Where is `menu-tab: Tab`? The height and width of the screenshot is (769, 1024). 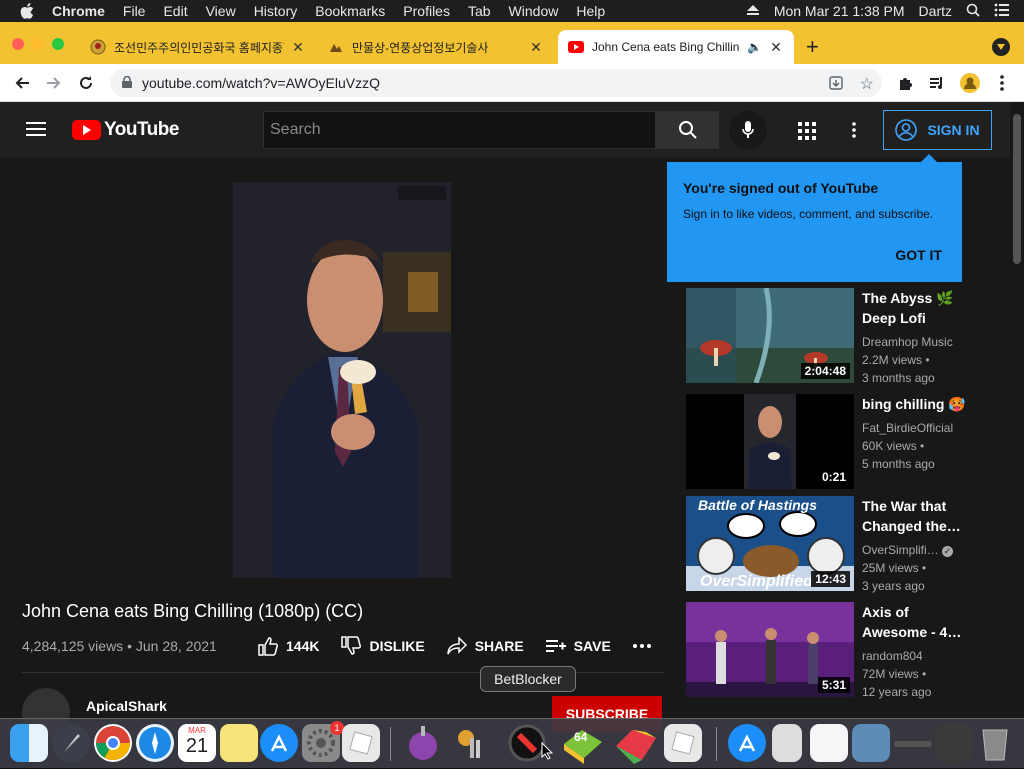
menu-tab: Tab is located at coordinates (479, 11).